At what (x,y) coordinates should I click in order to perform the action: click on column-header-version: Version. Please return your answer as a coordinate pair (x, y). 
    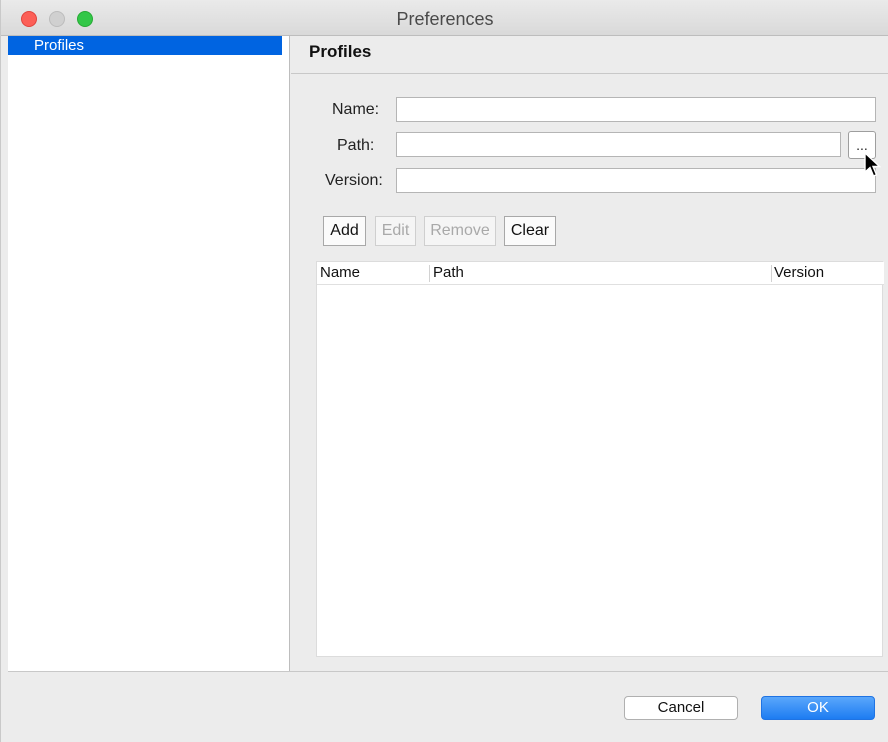
    Looking at the image, I should click on (799, 272).